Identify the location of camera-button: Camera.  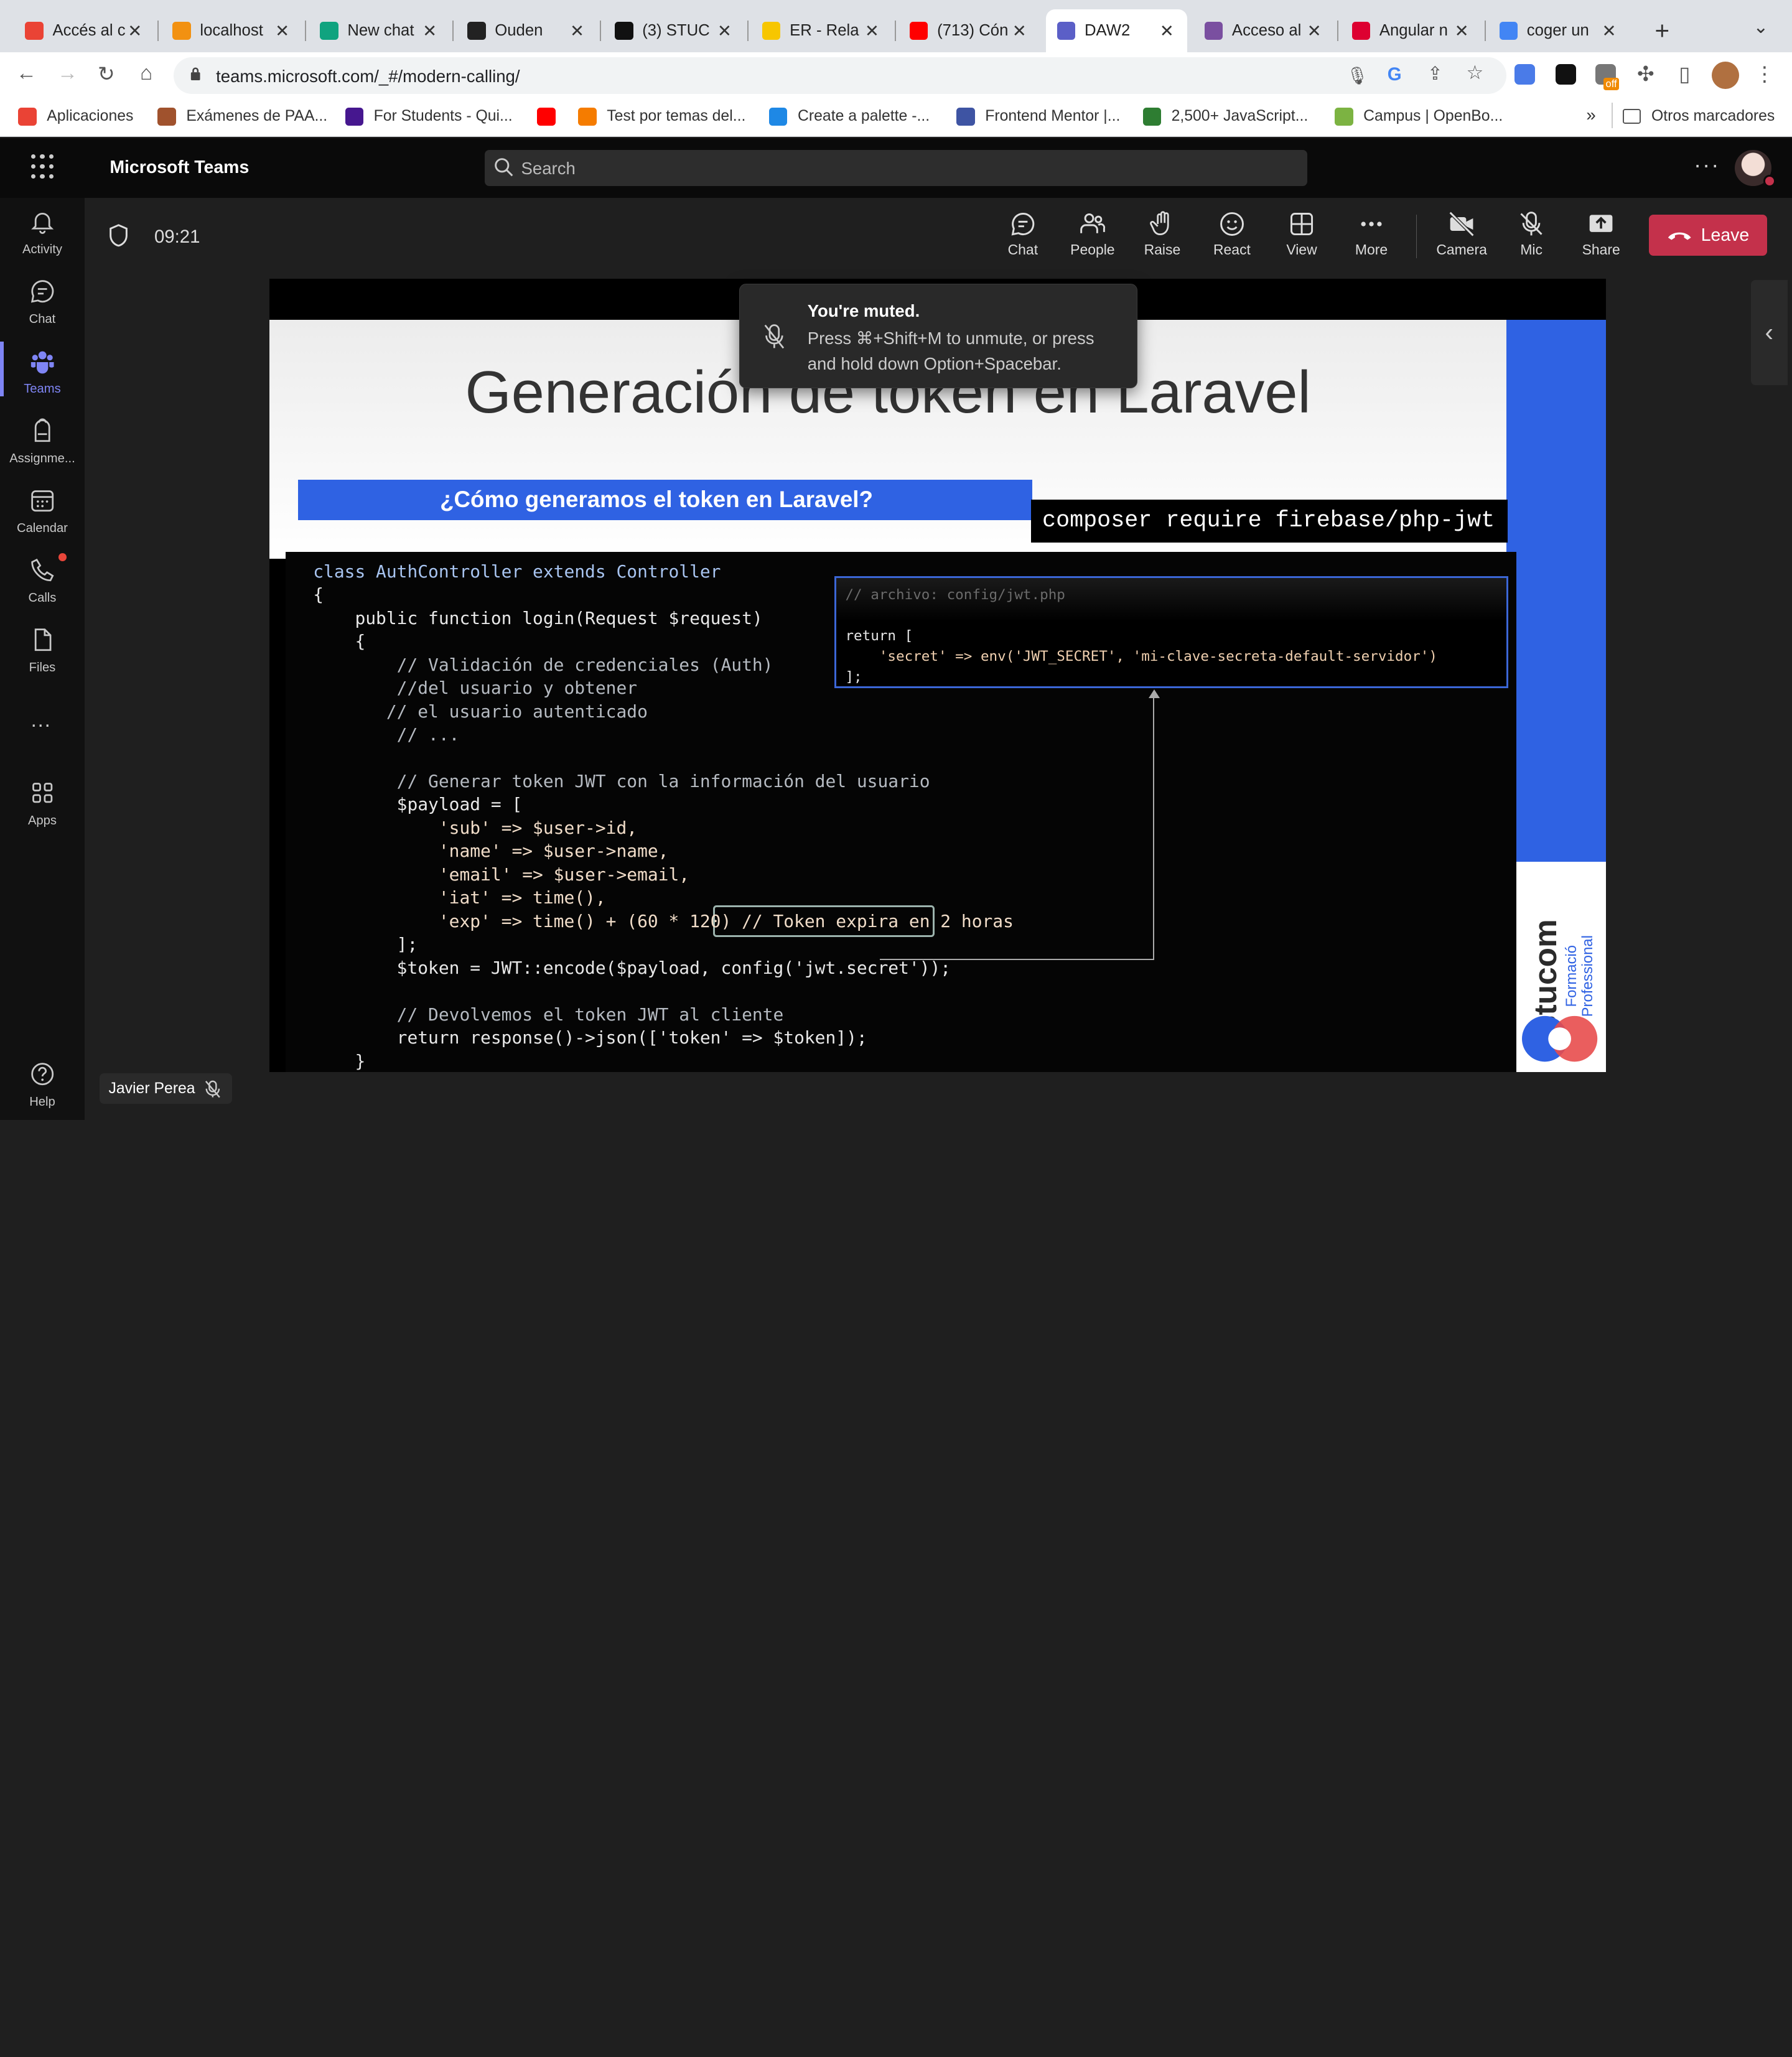
(1462, 234).